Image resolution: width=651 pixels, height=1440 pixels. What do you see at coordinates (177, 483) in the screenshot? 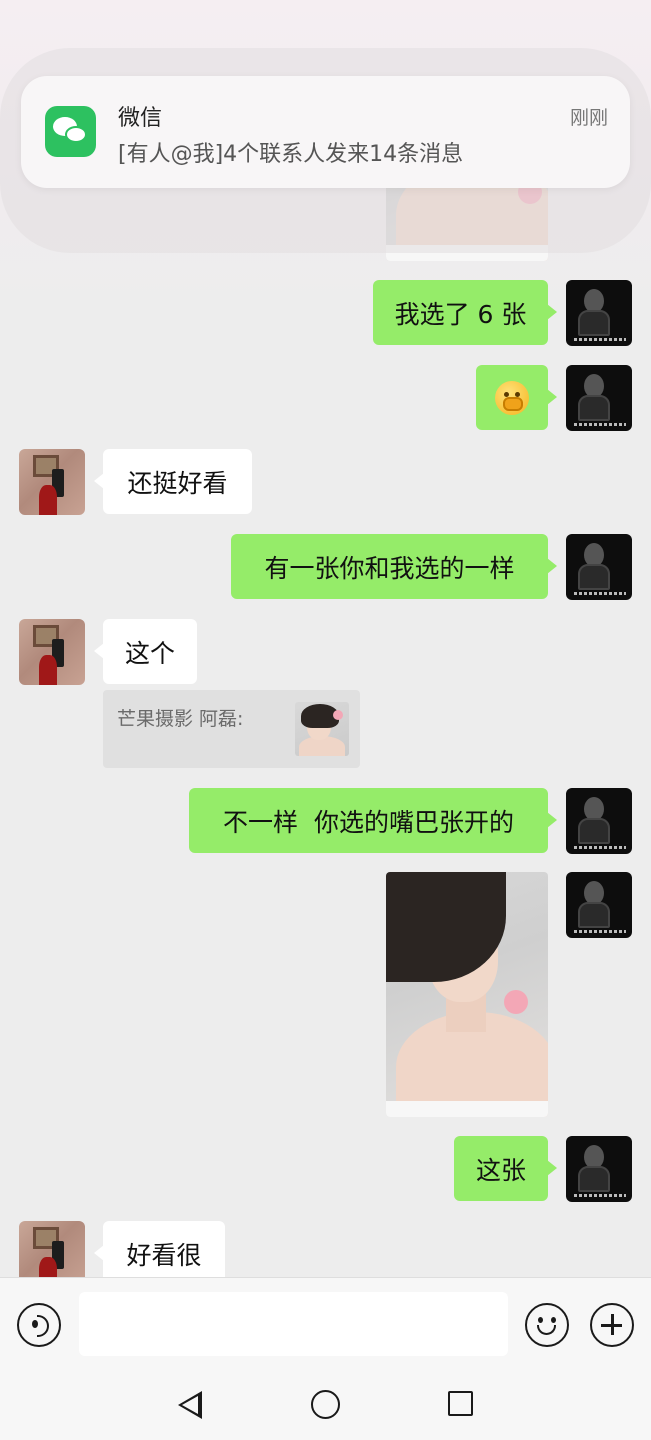
I see `message-text: 还挺好看` at bounding box center [177, 483].